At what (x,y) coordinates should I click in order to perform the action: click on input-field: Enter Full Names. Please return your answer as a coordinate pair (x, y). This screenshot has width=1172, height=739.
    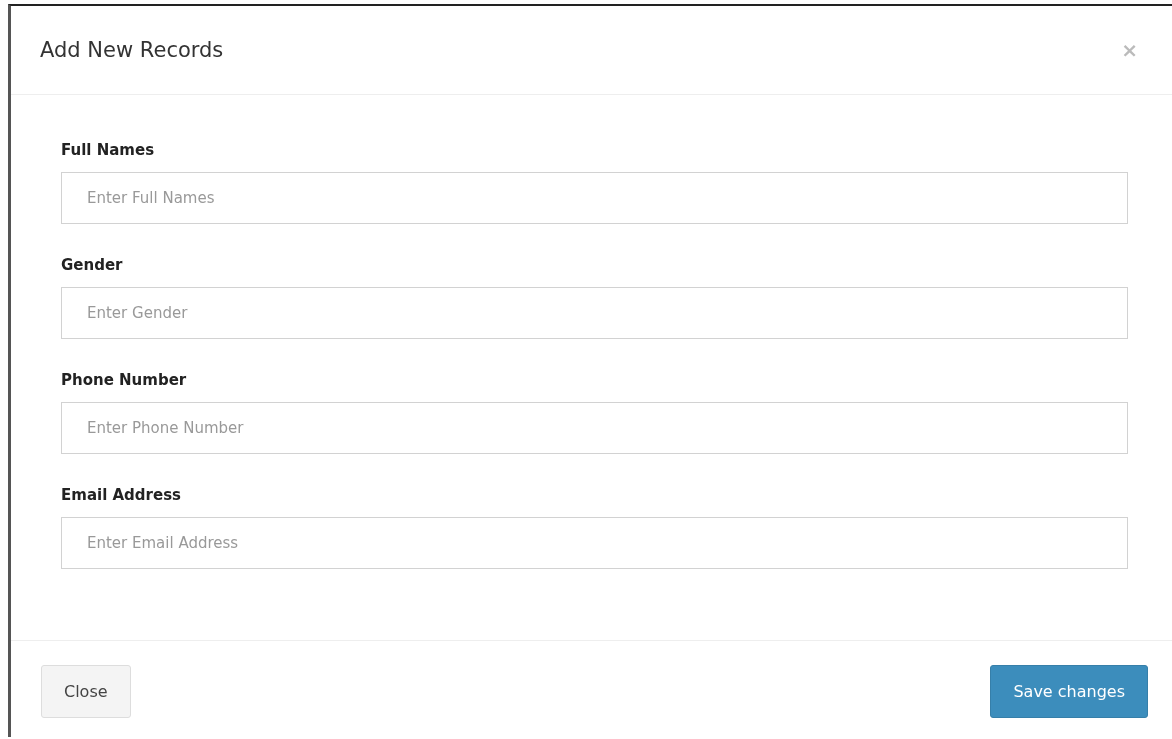
    Looking at the image, I should click on (594, 198).